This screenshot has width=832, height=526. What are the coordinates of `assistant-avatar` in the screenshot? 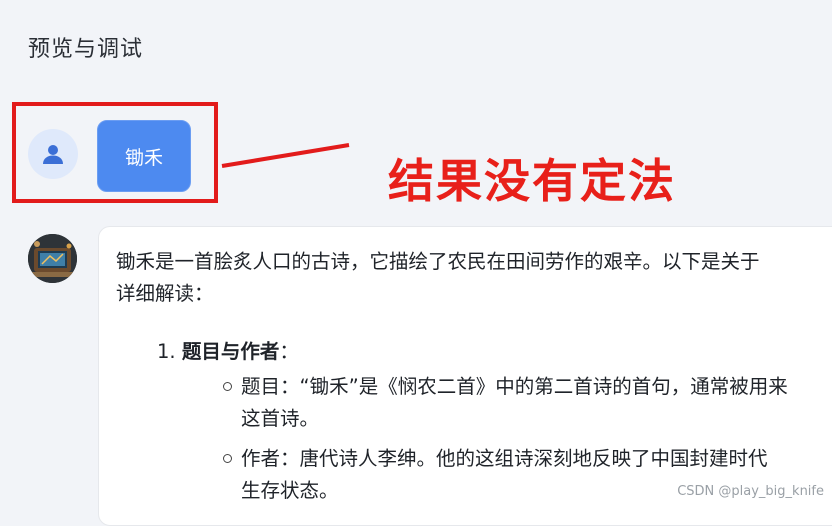 It's located at (52, 258).